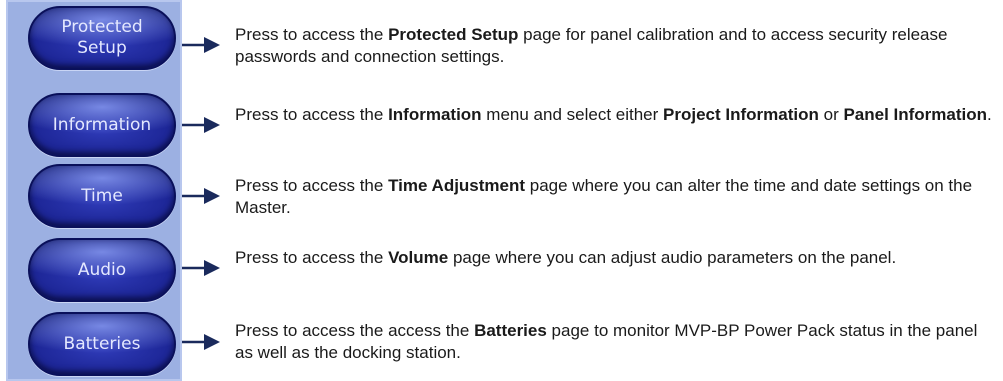 Image resolution: width=1003 pixels, height=381 pixels. I want to click on protected-setup-button: Protected Setup, so click(102, 38).